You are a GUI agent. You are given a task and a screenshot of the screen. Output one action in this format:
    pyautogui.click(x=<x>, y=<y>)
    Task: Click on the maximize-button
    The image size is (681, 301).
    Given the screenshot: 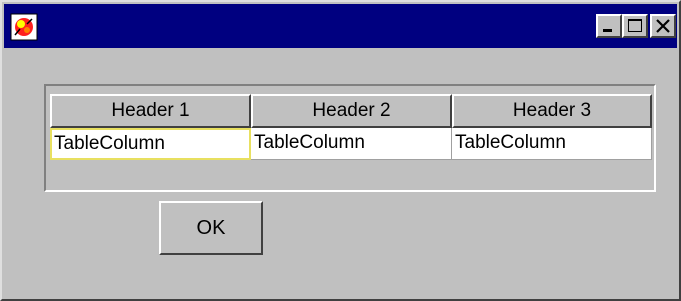 What is the action you would take?
    pyautogui.click(x=635, y=26)
    